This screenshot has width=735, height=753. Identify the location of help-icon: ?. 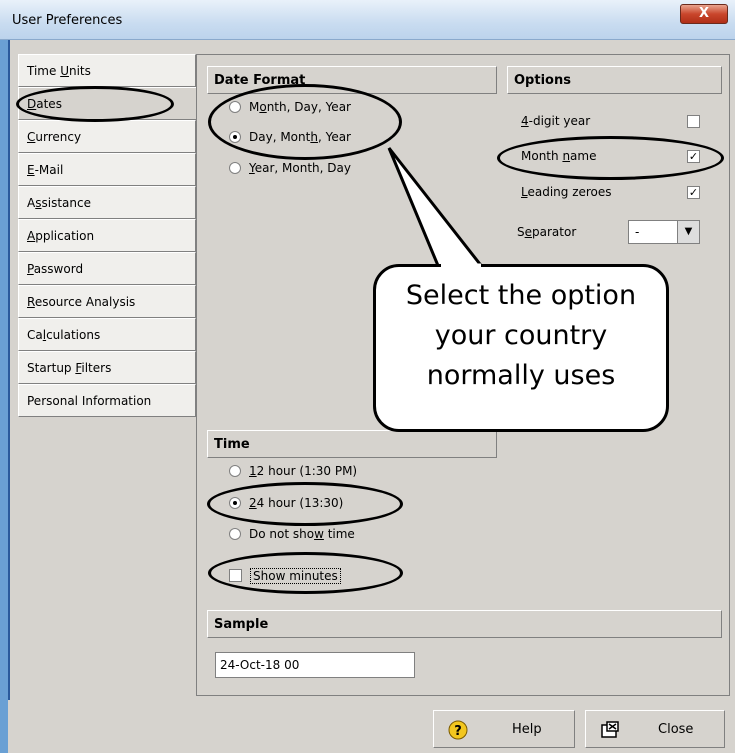
(458, 730).